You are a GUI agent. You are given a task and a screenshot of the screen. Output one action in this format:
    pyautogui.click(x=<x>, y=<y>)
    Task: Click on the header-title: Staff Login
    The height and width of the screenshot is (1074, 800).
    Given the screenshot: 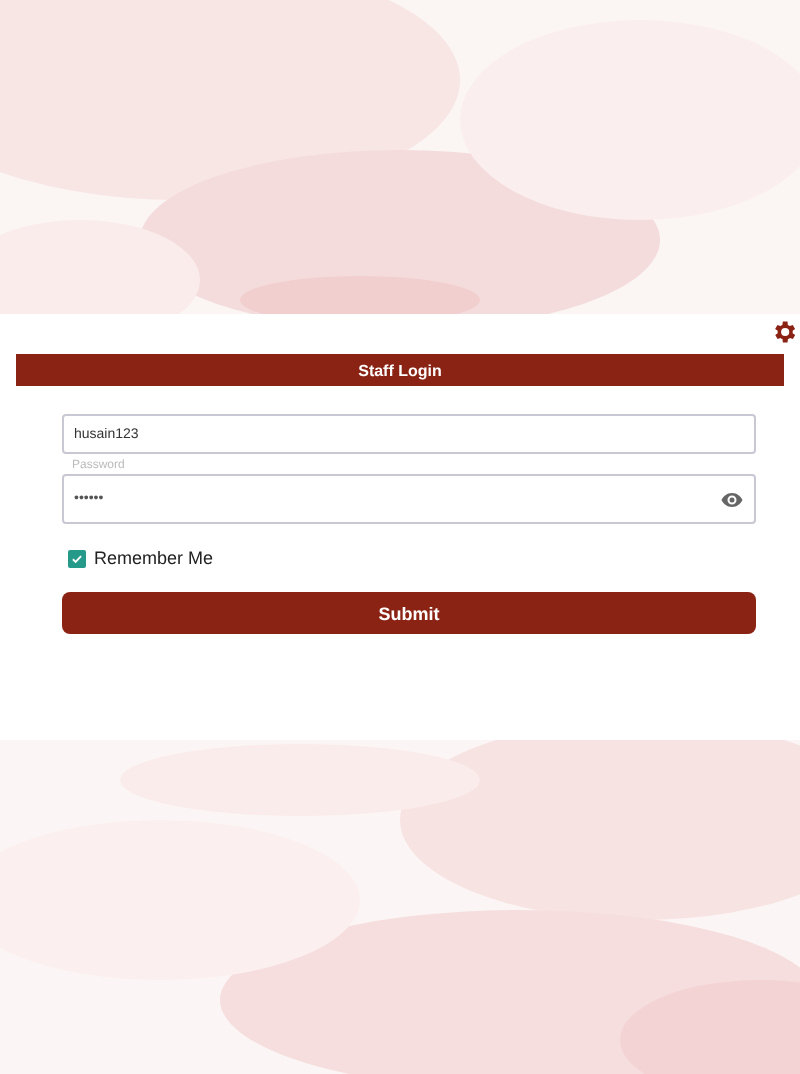 What is the action you would take?
    pyautogui.click(x=400, y=370)
    